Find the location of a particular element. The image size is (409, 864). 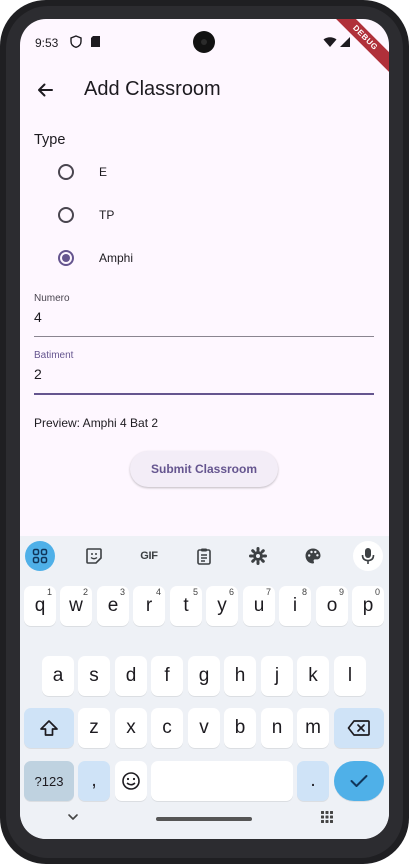

radio-option-e: E is located at coordinates (204, 172).